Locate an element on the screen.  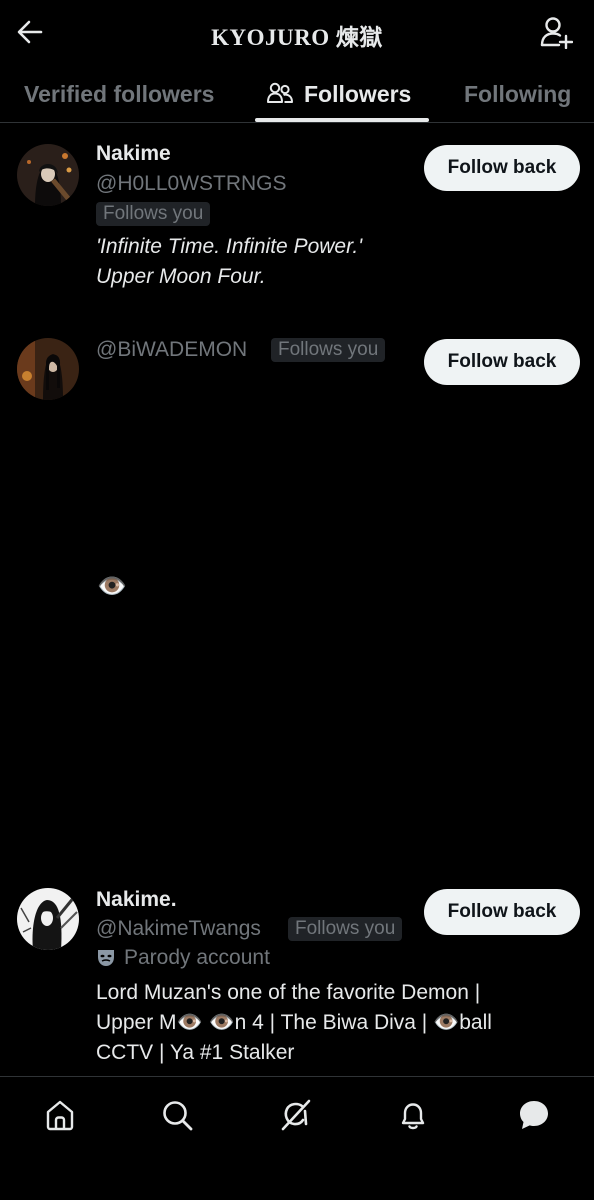
theater-mask-icon is located at coordinates (106, 958).